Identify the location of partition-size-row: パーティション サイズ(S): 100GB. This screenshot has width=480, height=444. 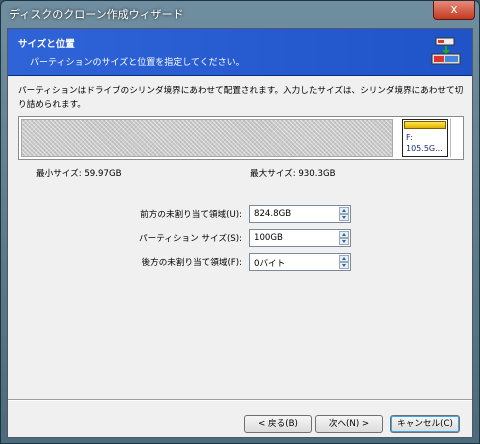
(240, 238).